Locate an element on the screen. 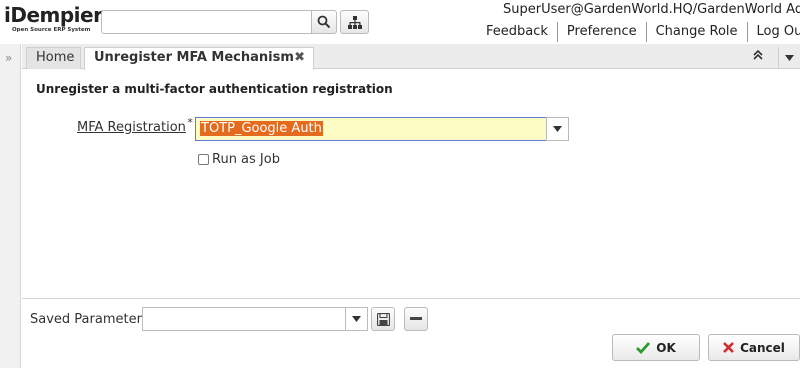 This screenshot has width=800, height=368. cancel-button: Cancel is located at coordinates (754, 347).